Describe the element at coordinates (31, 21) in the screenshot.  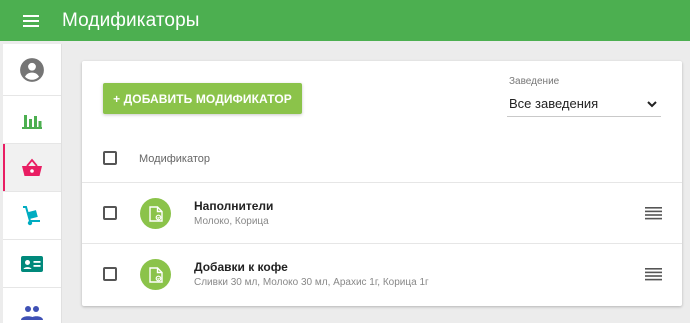
I see `hamburger-menu-icon` at that location.